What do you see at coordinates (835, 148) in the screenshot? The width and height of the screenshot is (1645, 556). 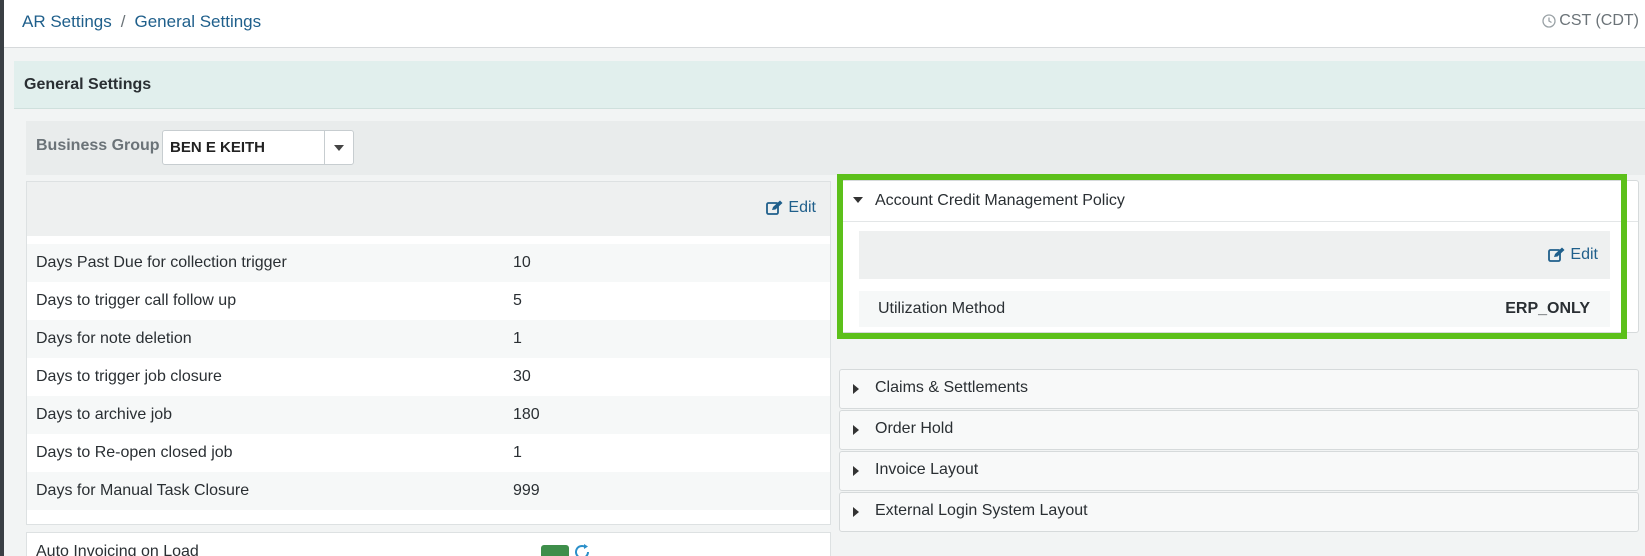 I see `business-group-row: Business Group BEN E KEITH` at bounding box center [835, 148].